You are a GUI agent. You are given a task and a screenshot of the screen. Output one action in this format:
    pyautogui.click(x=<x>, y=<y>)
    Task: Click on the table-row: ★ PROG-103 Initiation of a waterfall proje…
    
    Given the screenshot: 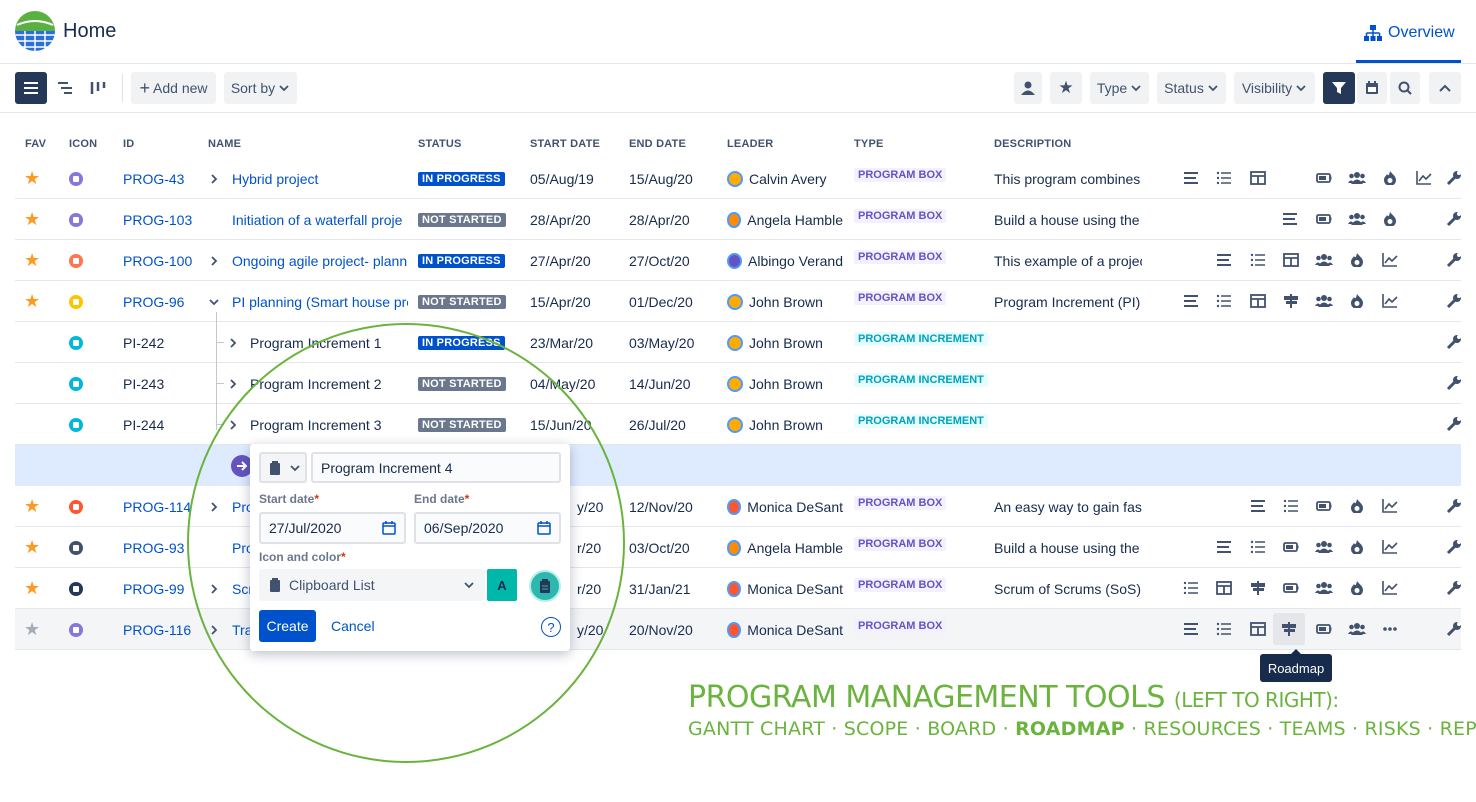 What is the action you would take?
    pyautogui.click(x=738, y=219)
    